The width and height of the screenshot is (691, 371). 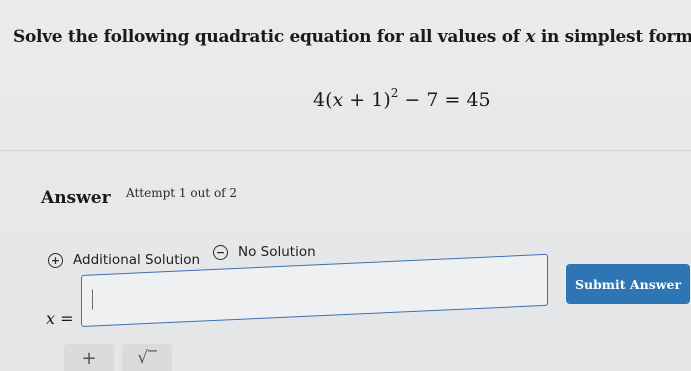 What do you see at coordinates (345, 150) in the screenshot?
I see `section-divider` at bounding box center [345, 150].